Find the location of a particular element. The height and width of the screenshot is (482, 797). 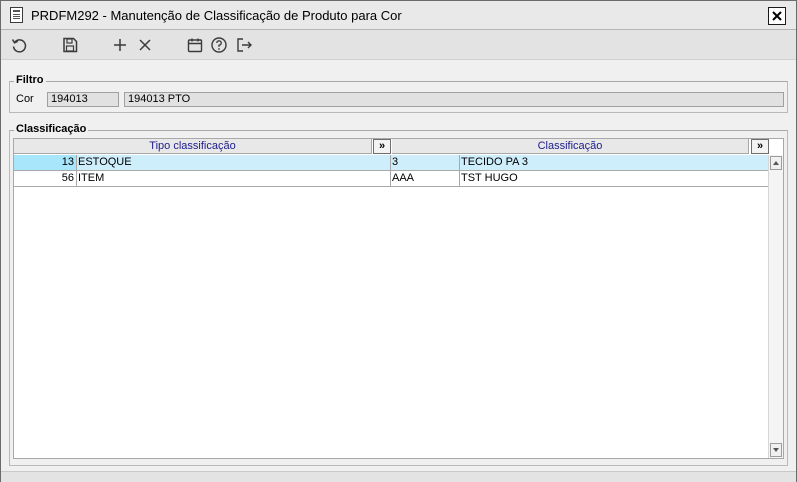

help-icon is located at coordinates (219, 45).